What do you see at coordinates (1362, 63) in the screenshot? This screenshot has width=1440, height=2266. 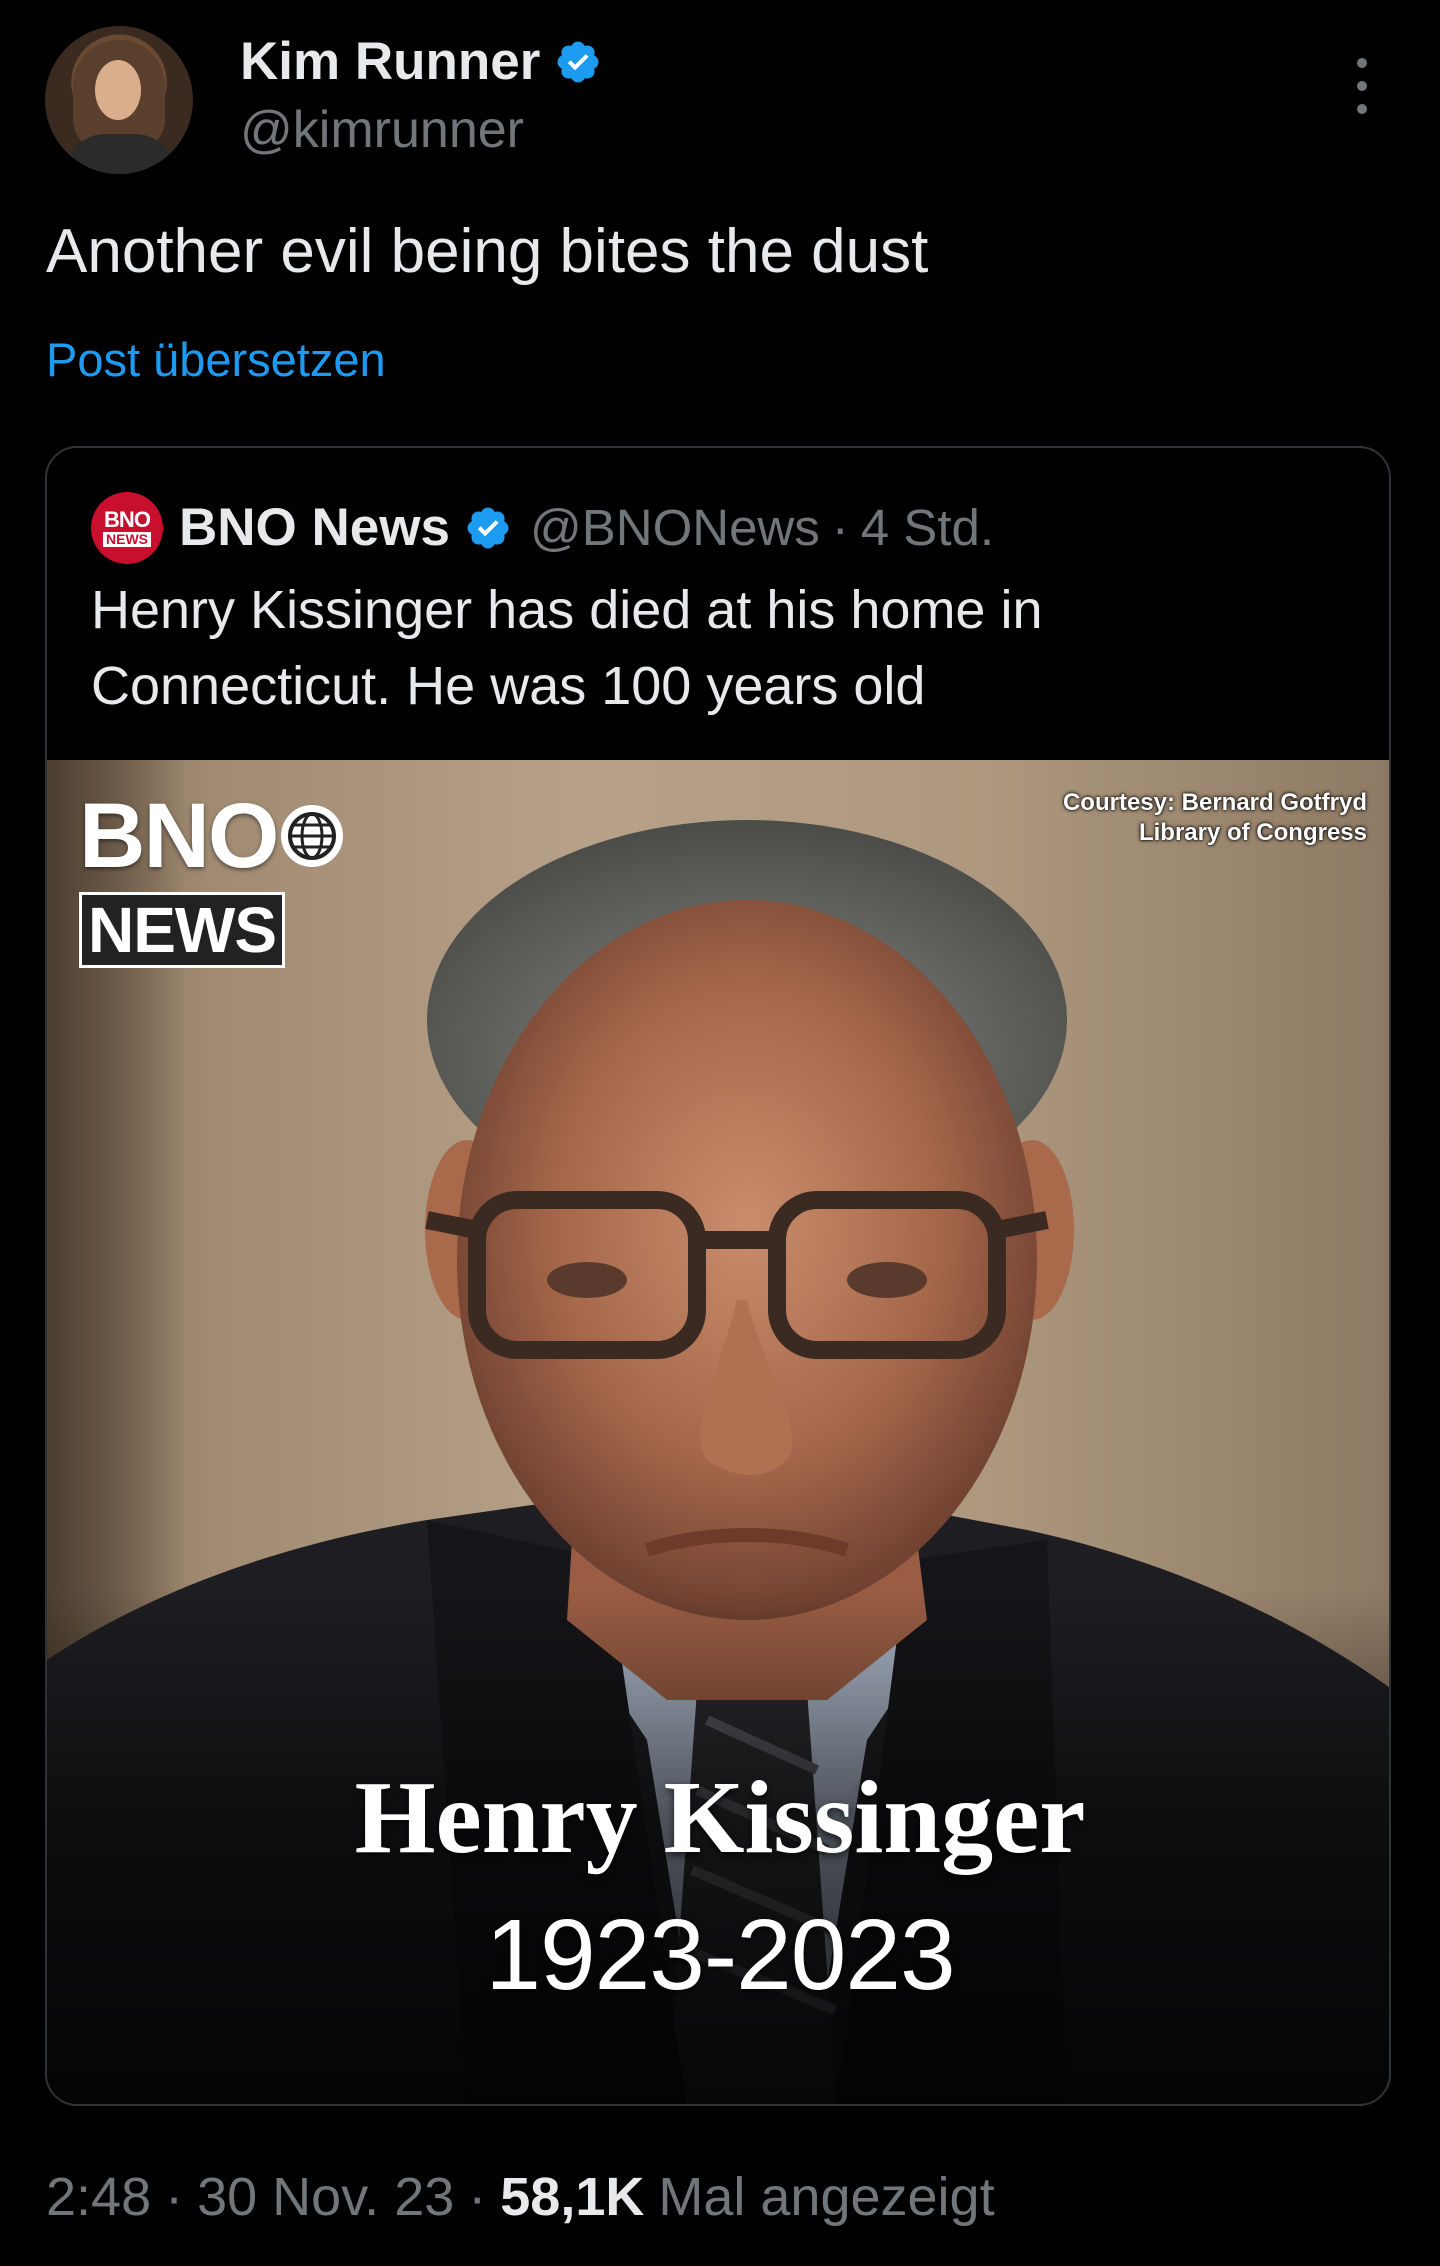 I see `more-vertical-icon` at bounding box center [1362, 63].